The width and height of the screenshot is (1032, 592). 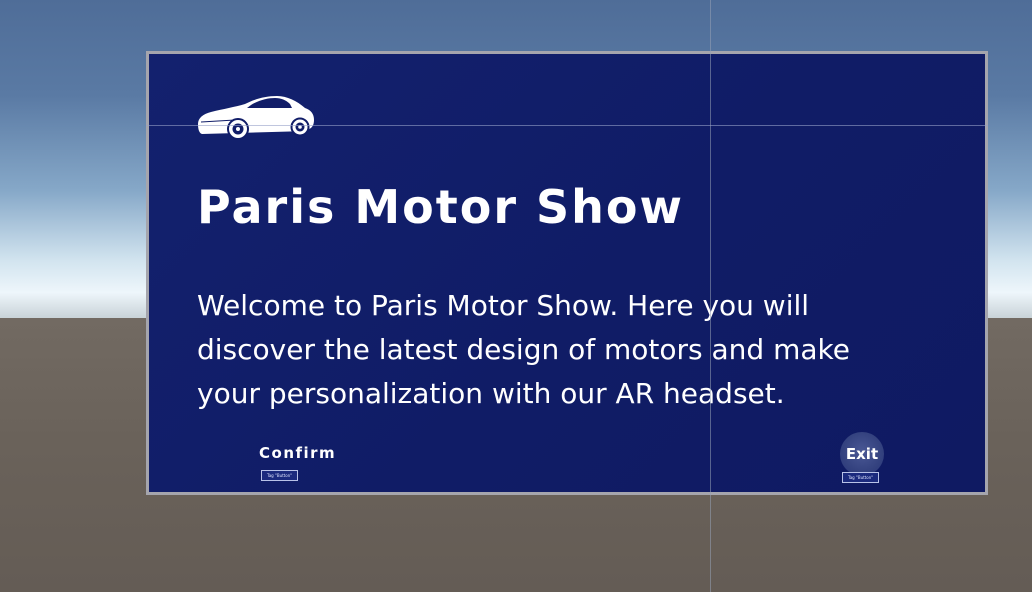 I want to click on horizontal-guide-line, so click(x=567, y=125).